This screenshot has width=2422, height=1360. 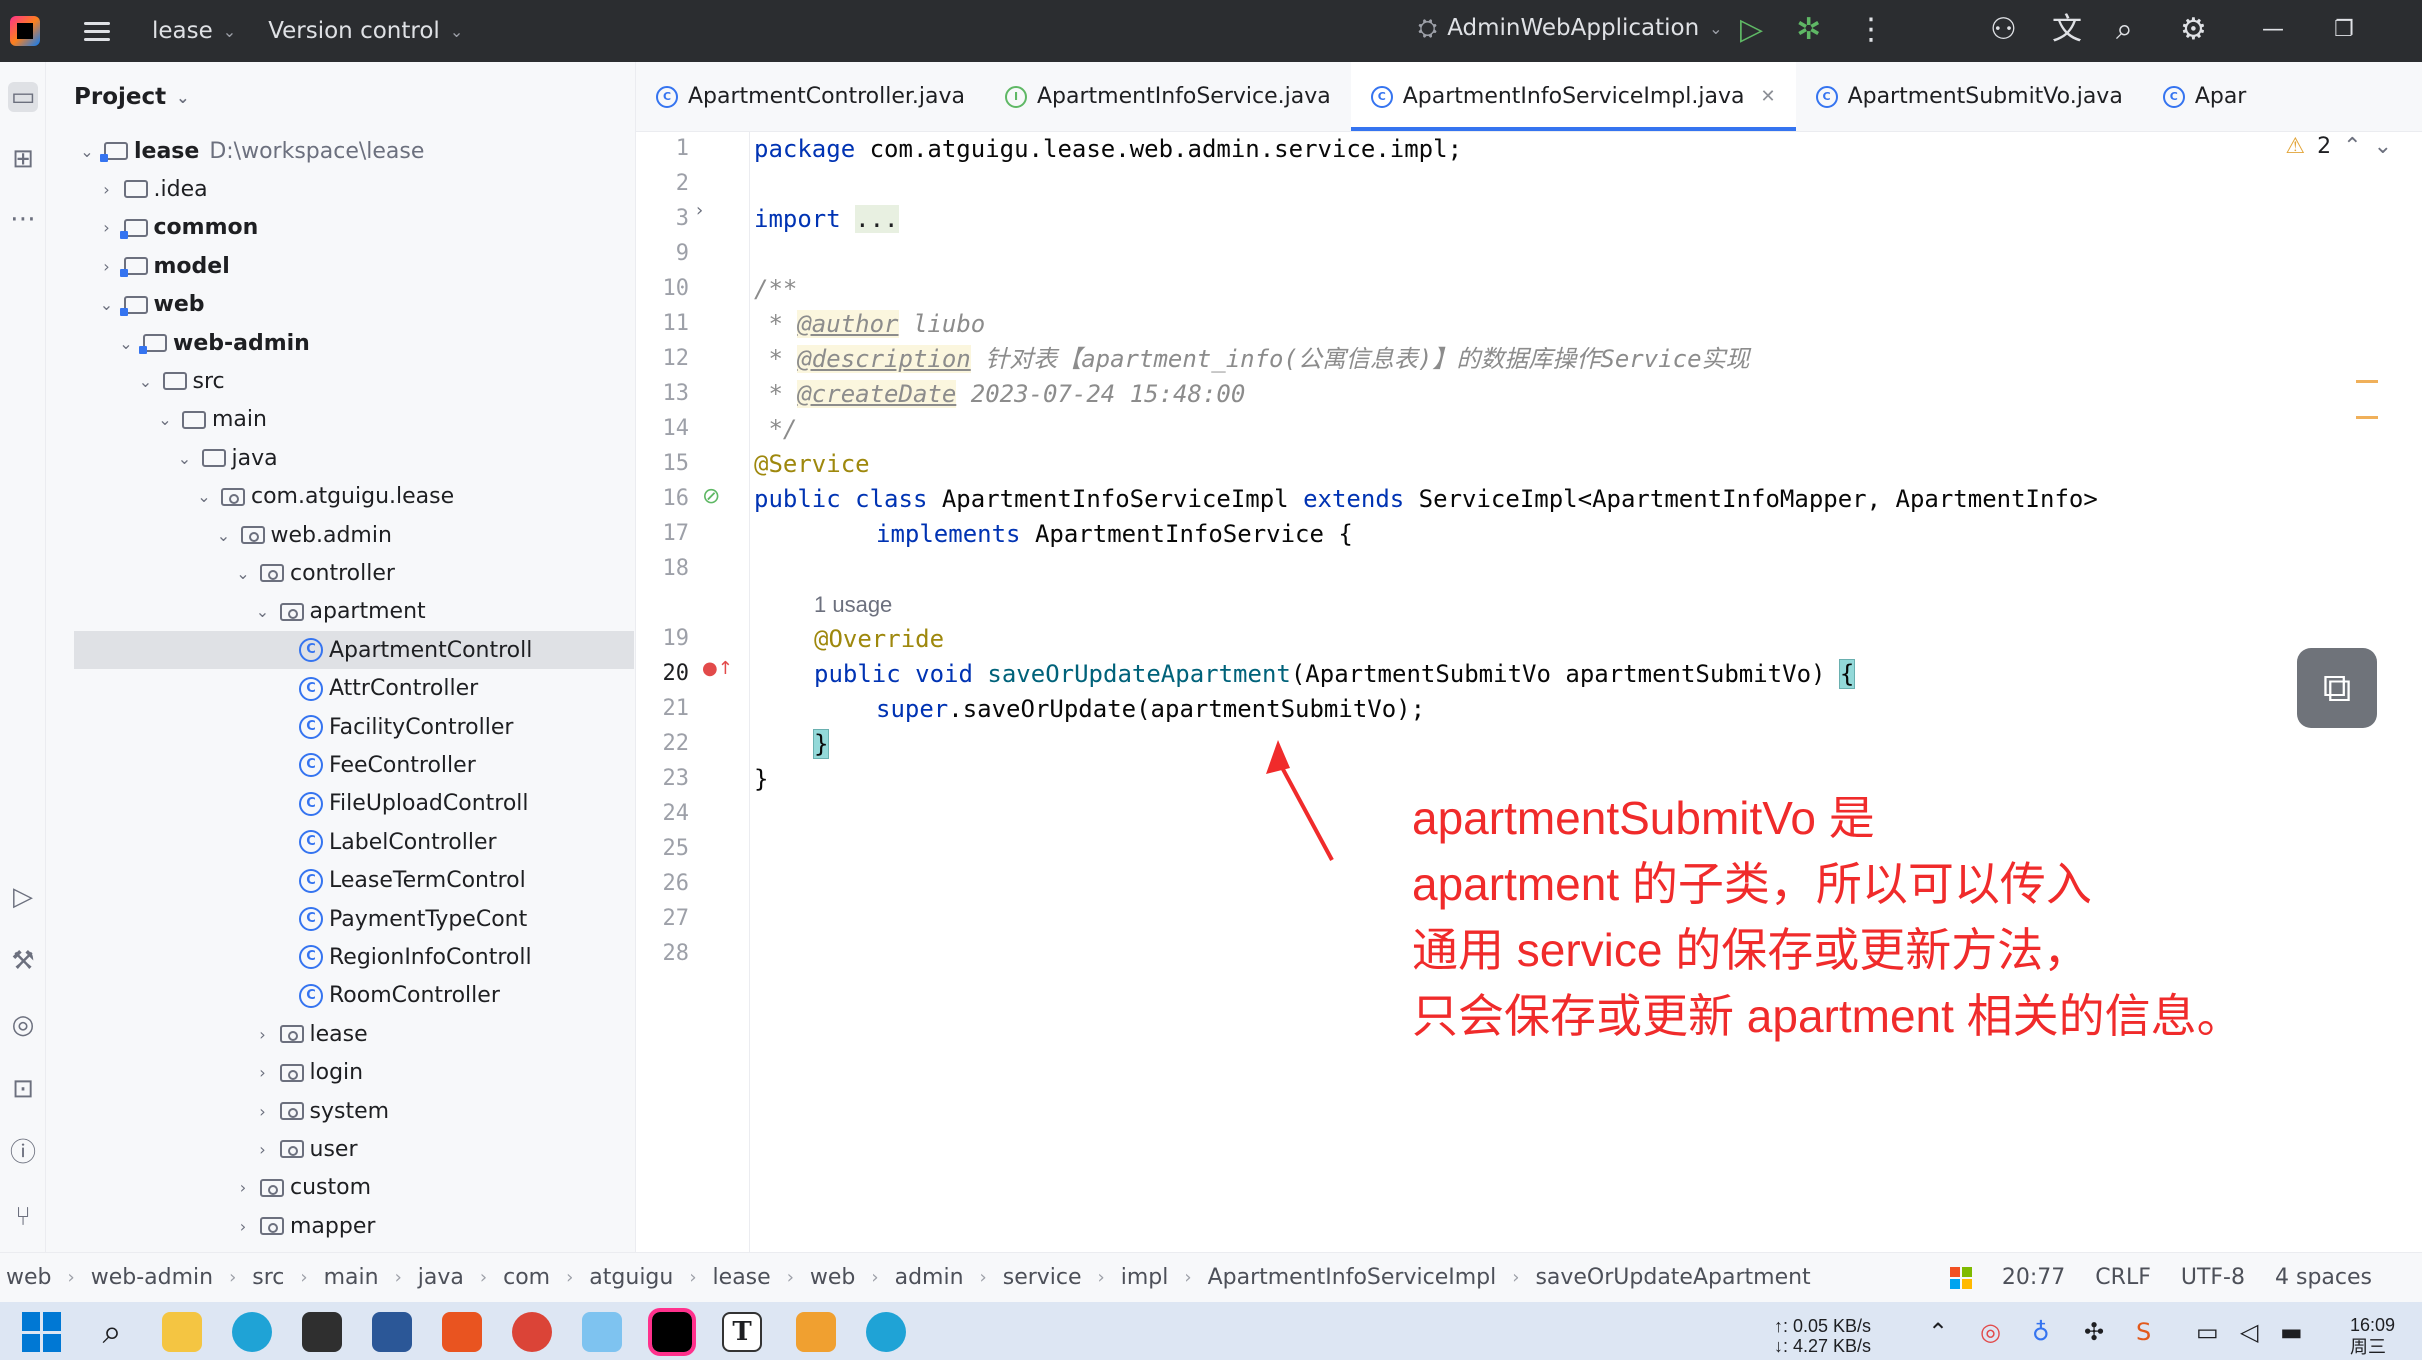 I want to click on next-highlight-icon: ⌄, so click(x=2383, y=146).